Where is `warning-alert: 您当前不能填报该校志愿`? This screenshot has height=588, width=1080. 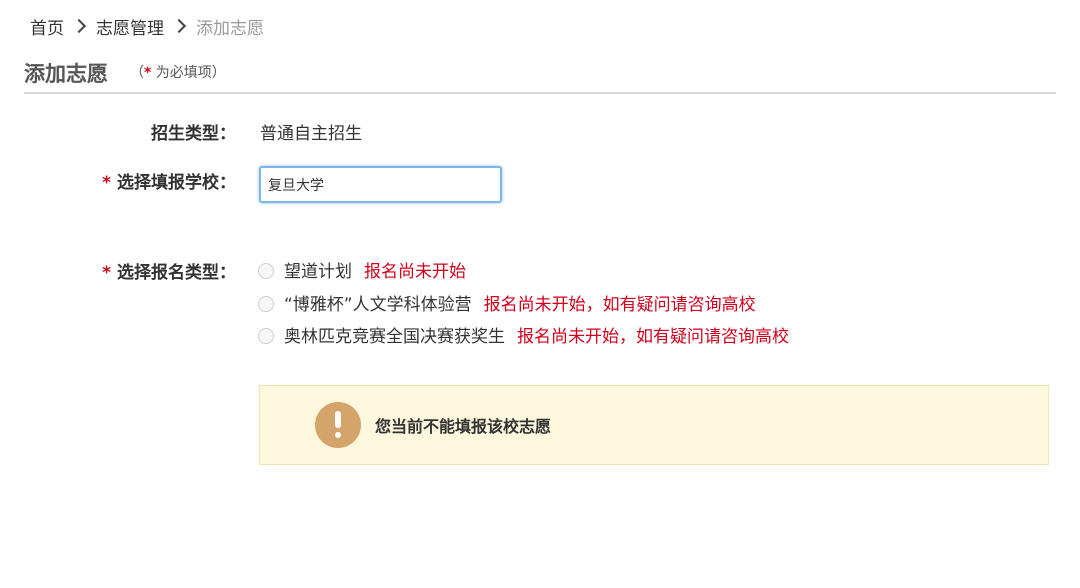
warning-alert: 您当前不能填报该校志愿 is located at coordinates (654, 425).